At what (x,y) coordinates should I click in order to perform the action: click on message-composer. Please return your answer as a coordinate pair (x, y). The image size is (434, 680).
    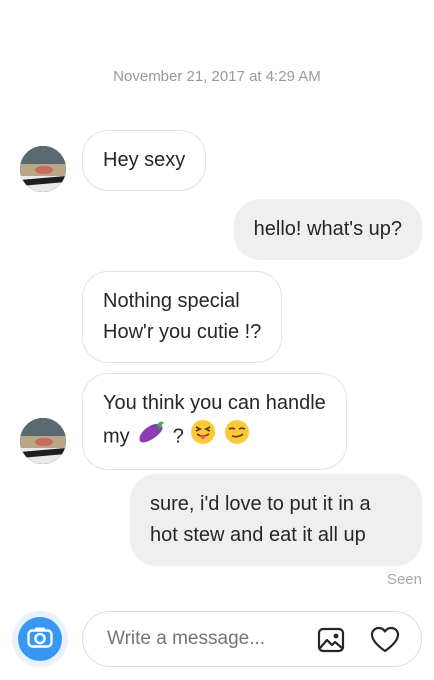
    Looking at the image, I should click on (252, 639).